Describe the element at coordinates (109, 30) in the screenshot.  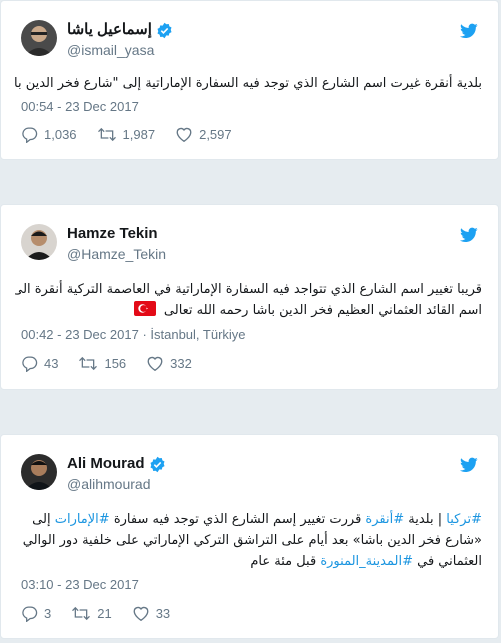
I see `author-name: إسماعيل ياشا` at that location.